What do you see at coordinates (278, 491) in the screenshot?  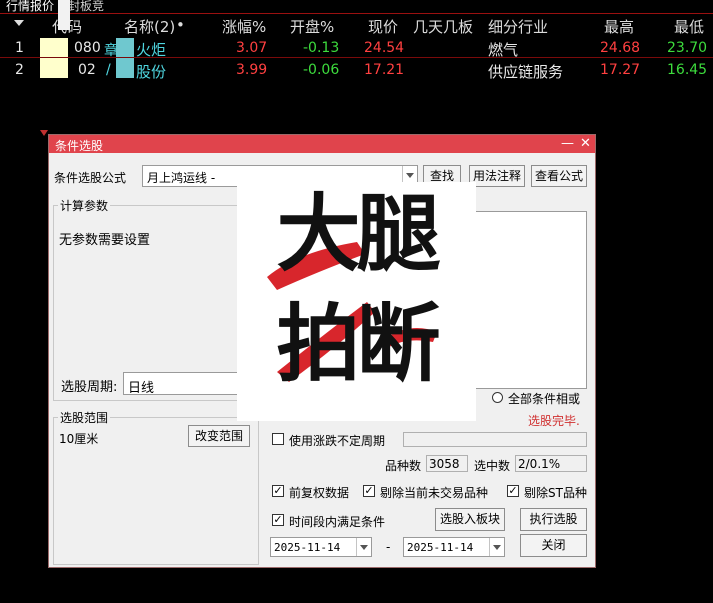 I see `prev-adj-checkbox: ✓` at bounding box center [278, 491].